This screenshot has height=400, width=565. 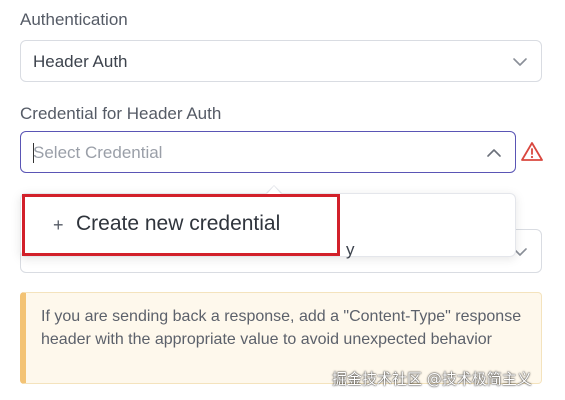 What do you see at coordinates (281, 61) in the screenshot?
I see `authentication-select: Header Auth` at bounding box center [281, 61].